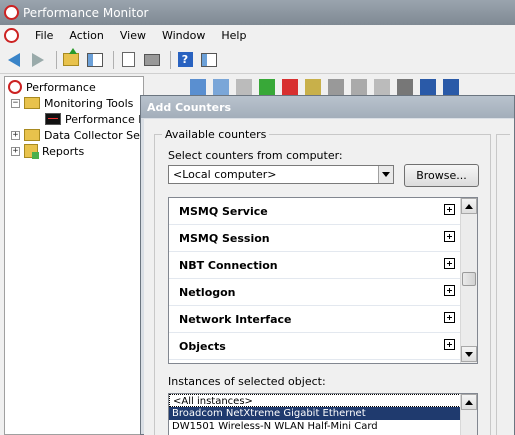 This screenshot has width=515, height=435. I want to click on chart-icon, so click(53, 119).